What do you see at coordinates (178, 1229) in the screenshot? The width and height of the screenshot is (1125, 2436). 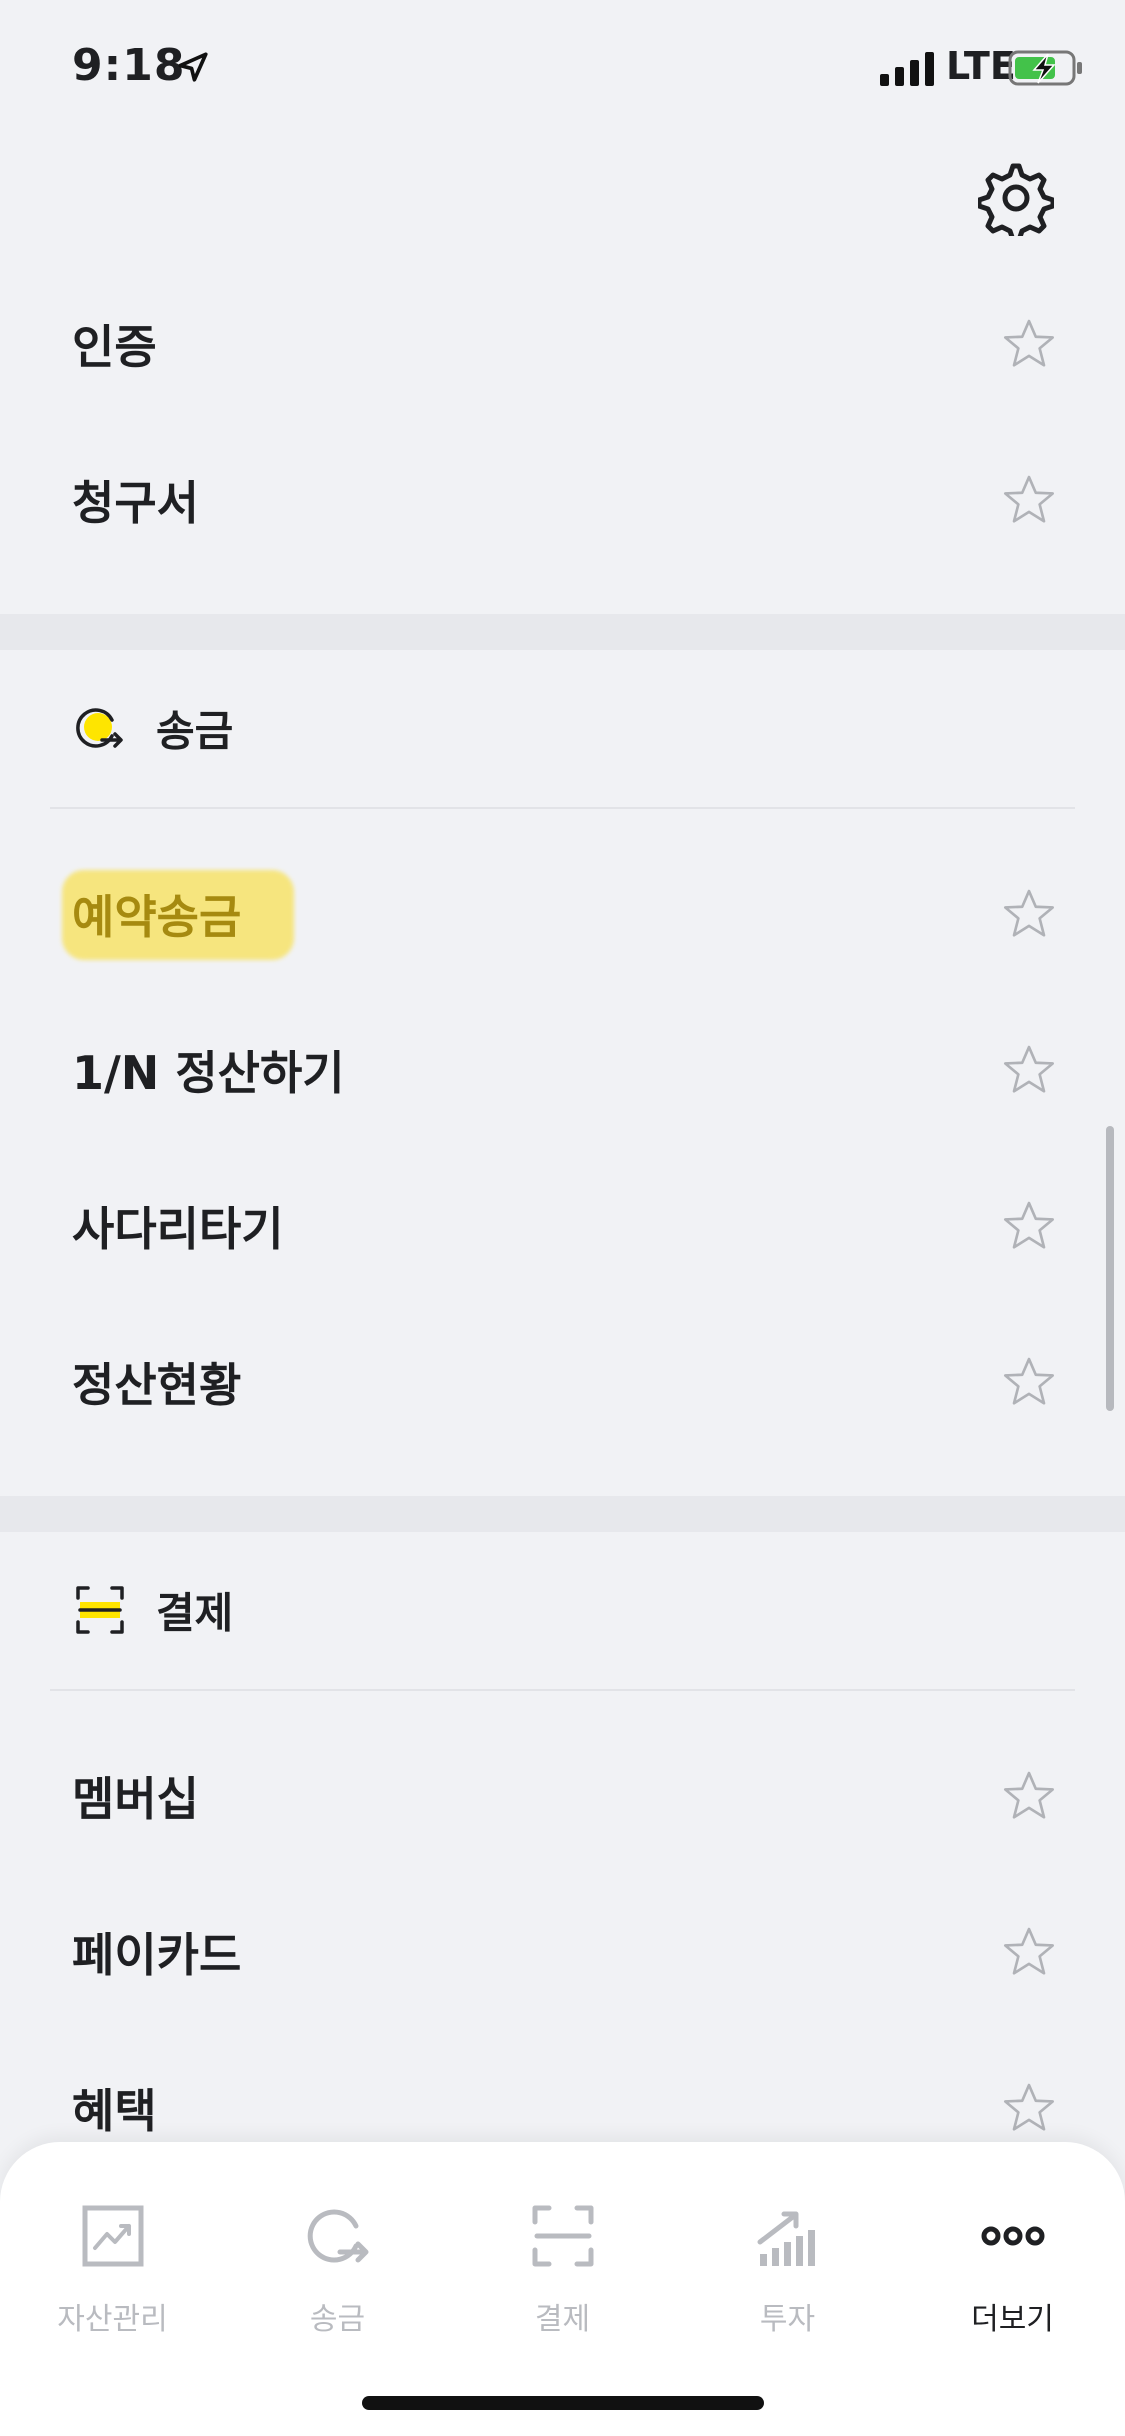 I see `menu-item-label: 사다리타기` at bounding box center [178, 1229].